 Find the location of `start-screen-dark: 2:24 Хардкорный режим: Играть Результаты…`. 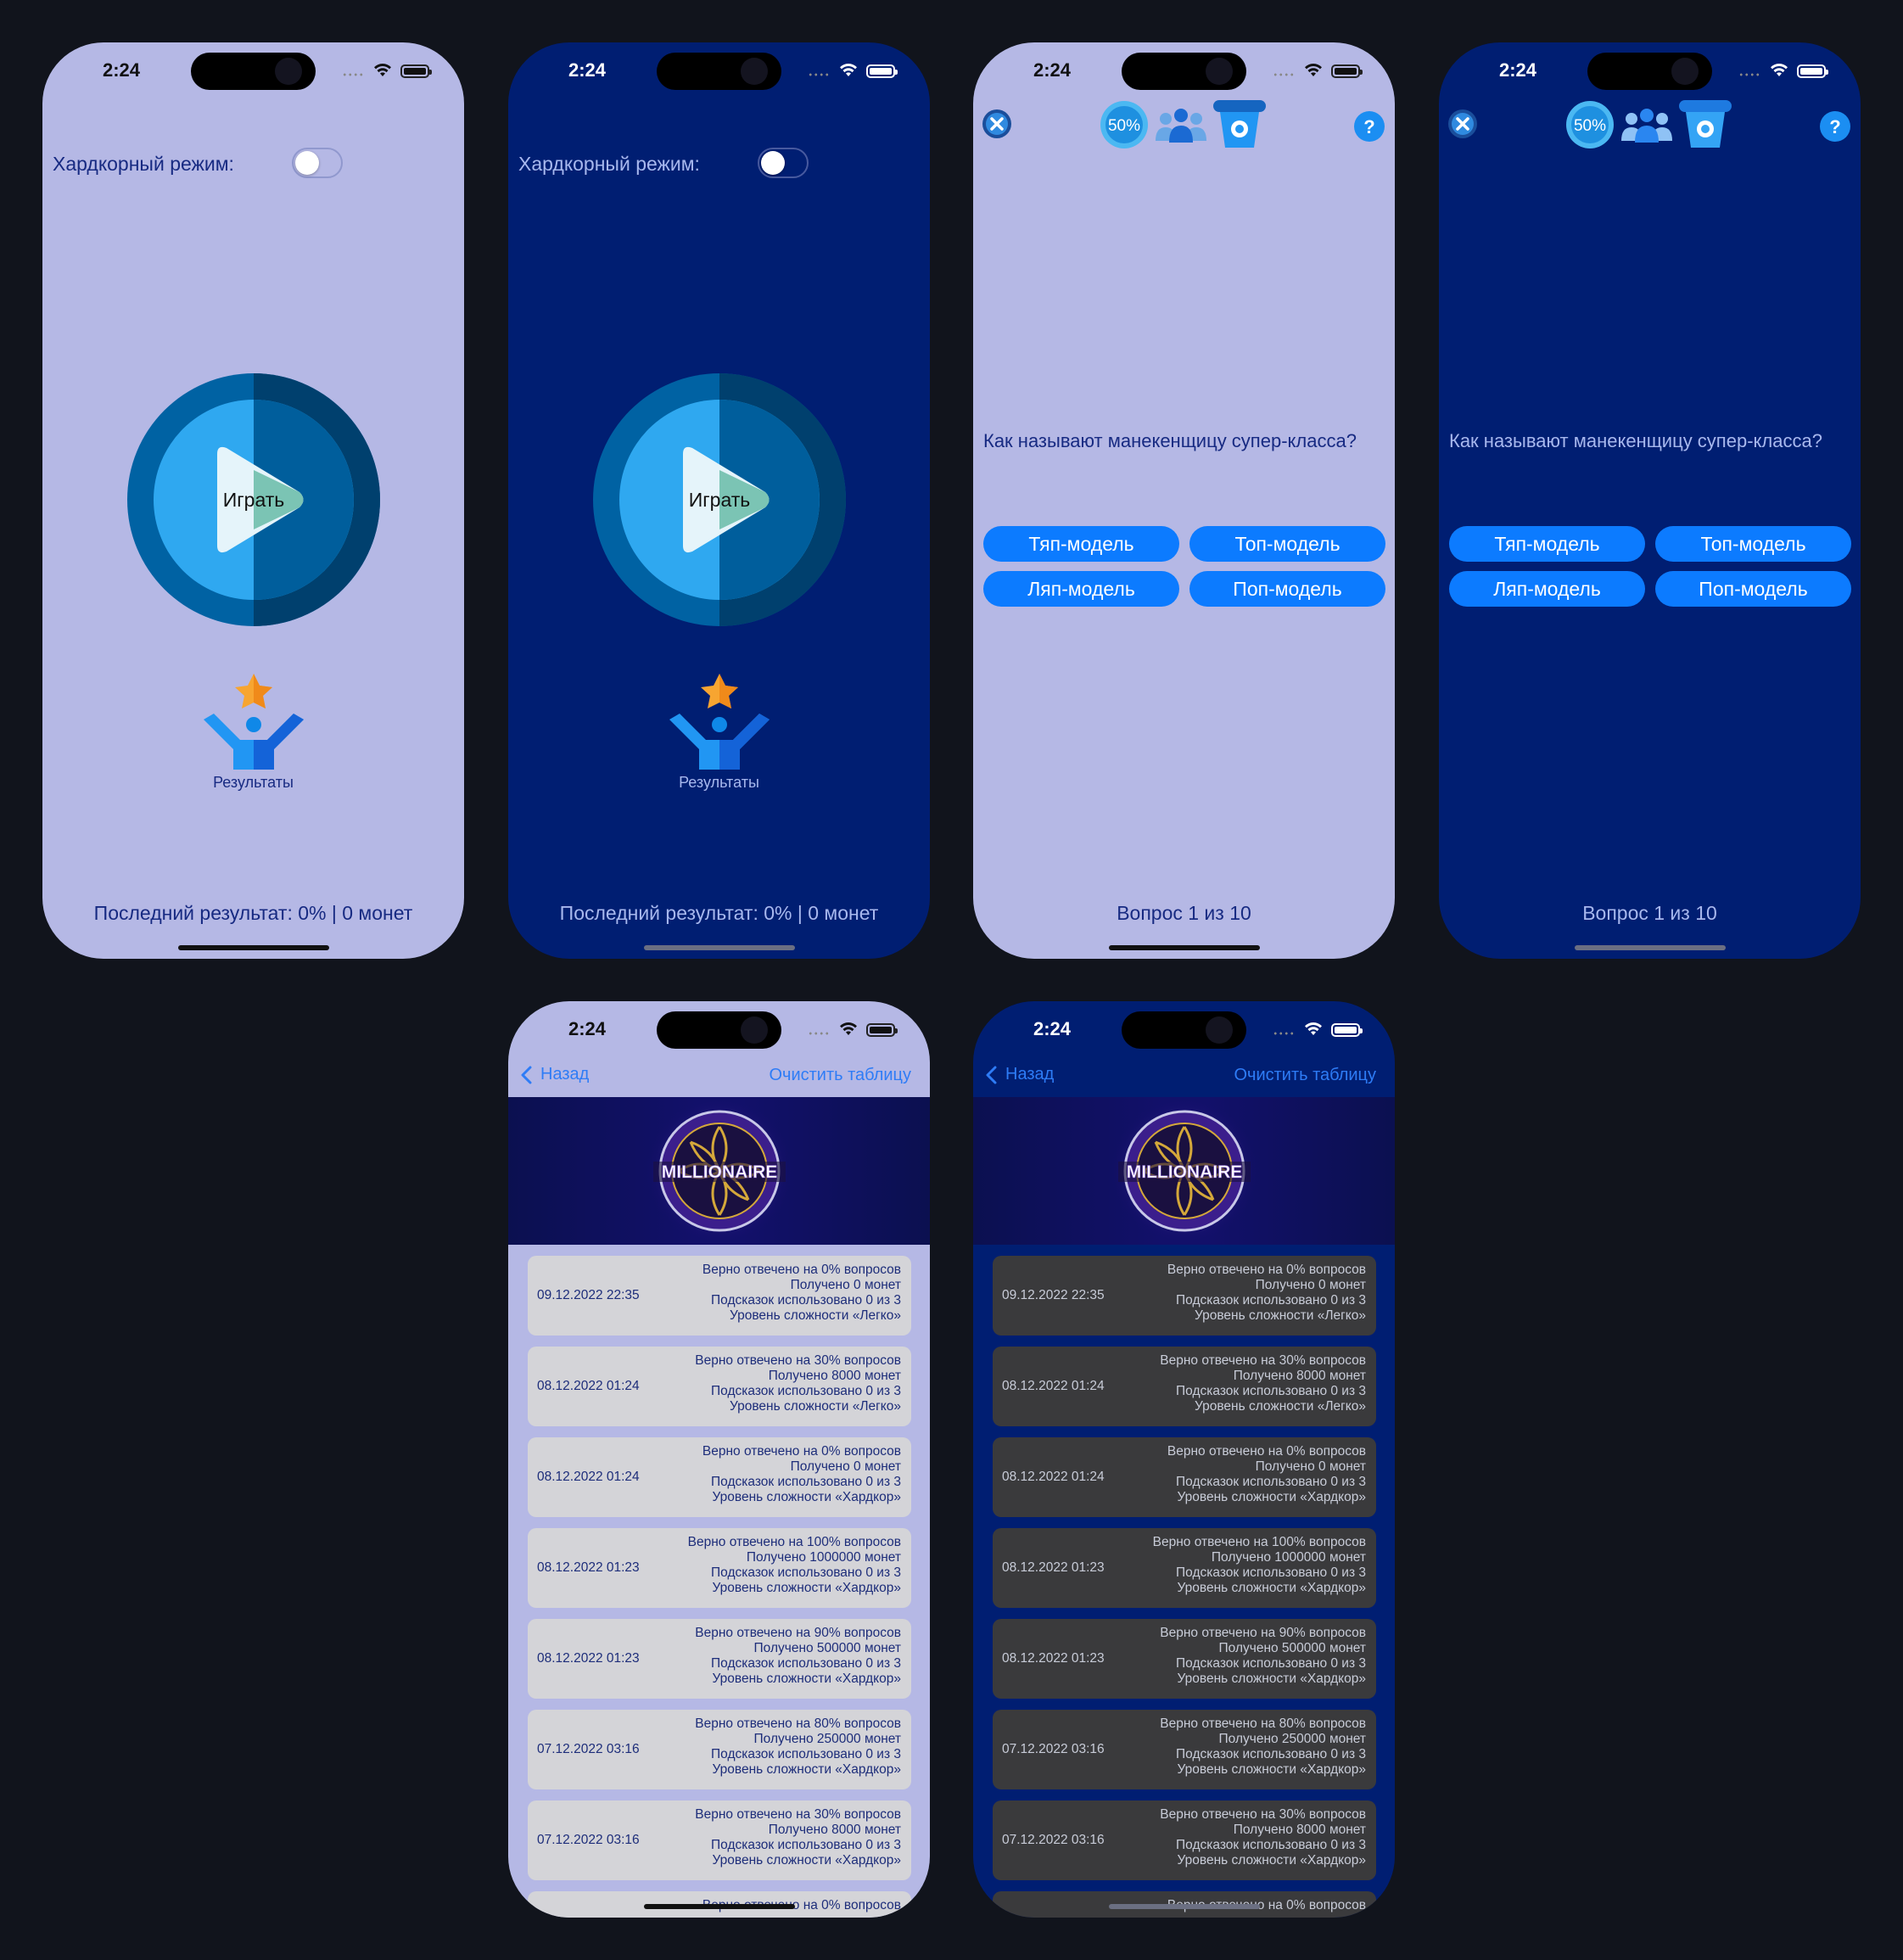

start-screen-dark: 2:24 Хардкорный режим: Играть Результаты… is located at coordinates (719, 500).